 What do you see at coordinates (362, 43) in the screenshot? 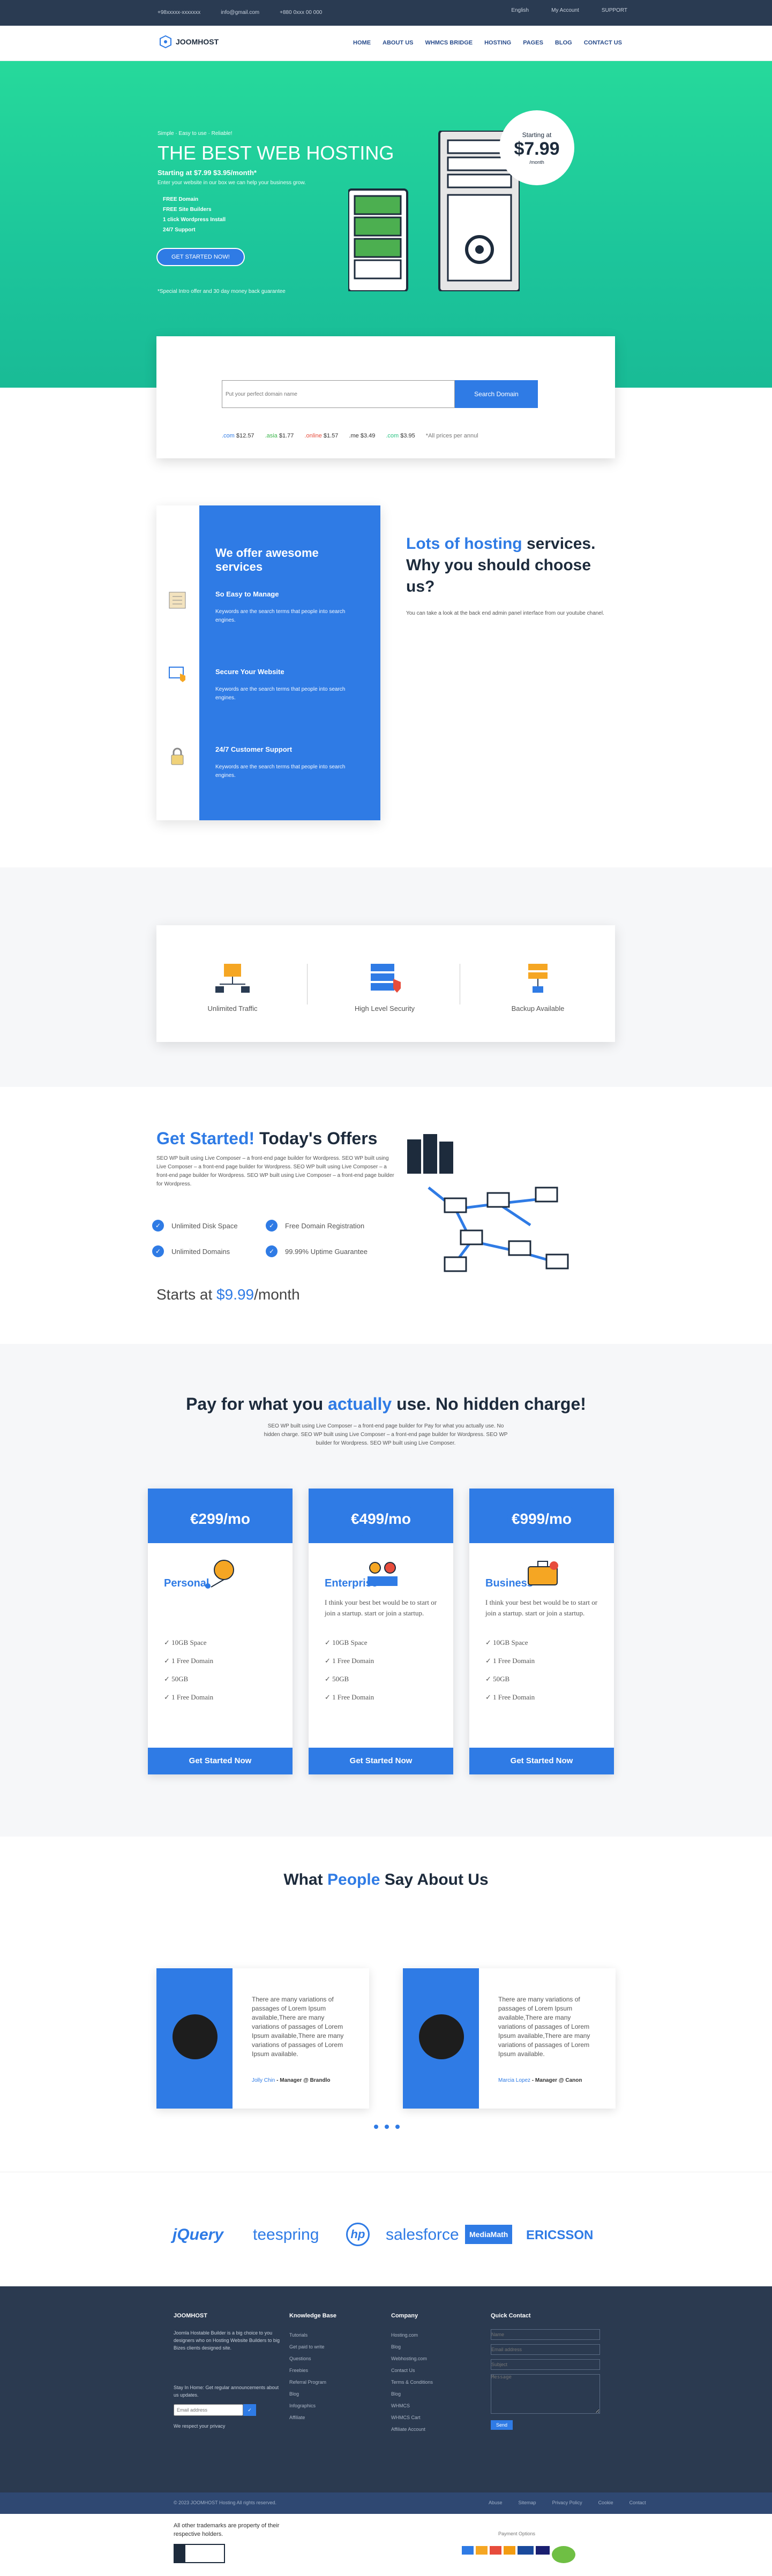
I see `nav-home: HOME` at bounding box center [362, 43].